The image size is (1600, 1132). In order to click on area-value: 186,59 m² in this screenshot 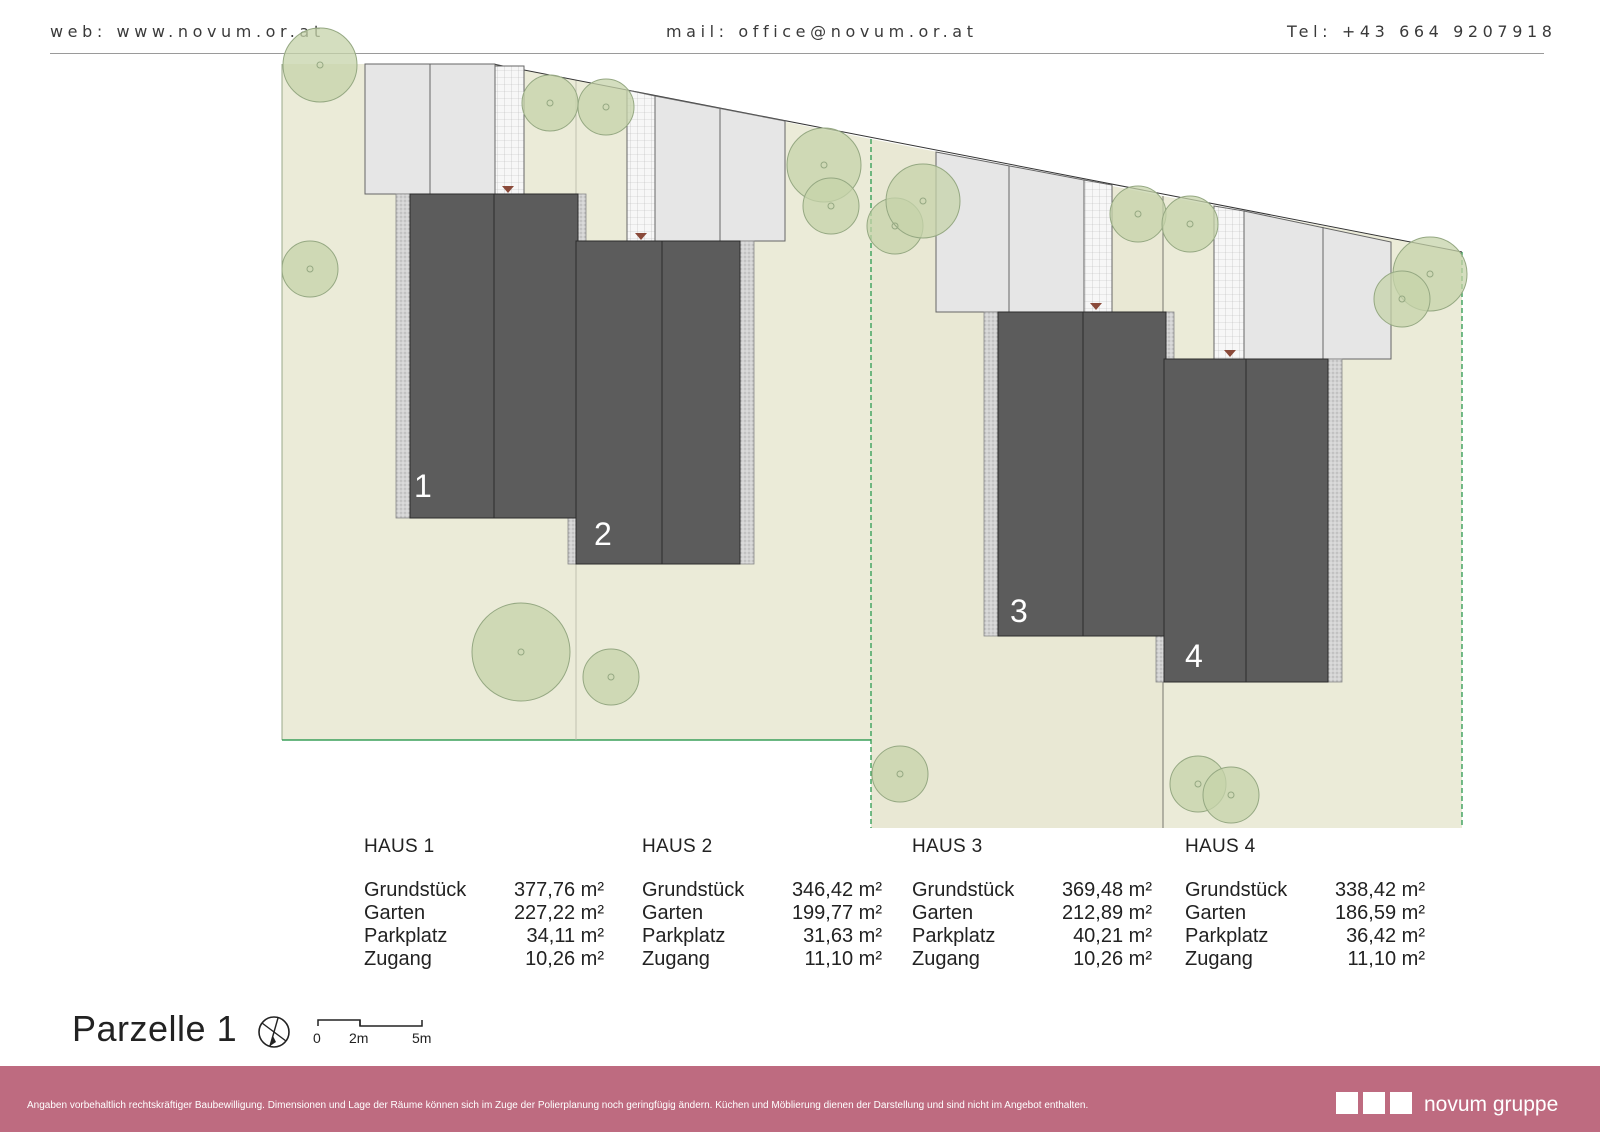, I will do `click(1379, 913)`.